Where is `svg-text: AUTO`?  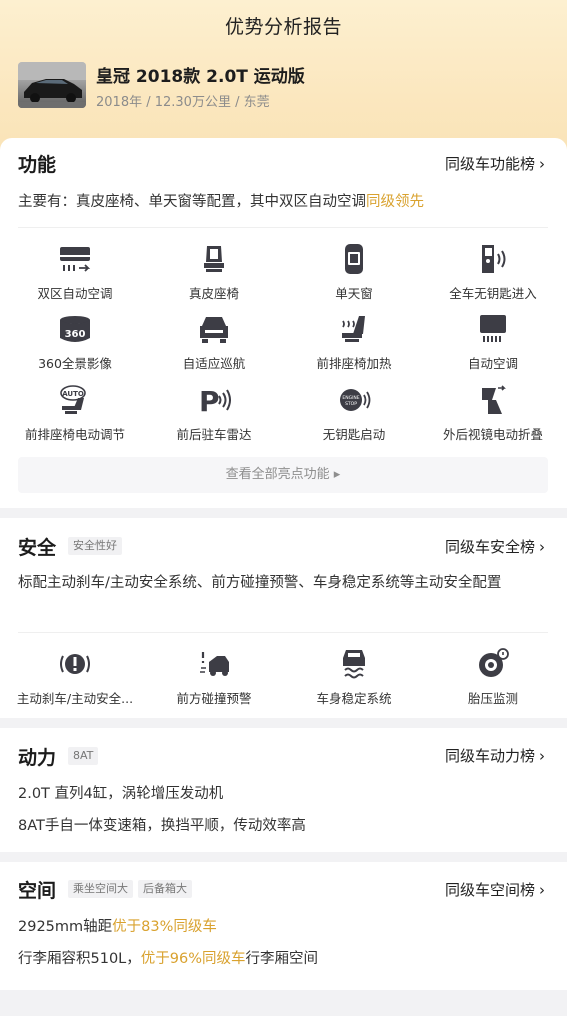 svg-text: AUTO is located at coordinates (73, 394).